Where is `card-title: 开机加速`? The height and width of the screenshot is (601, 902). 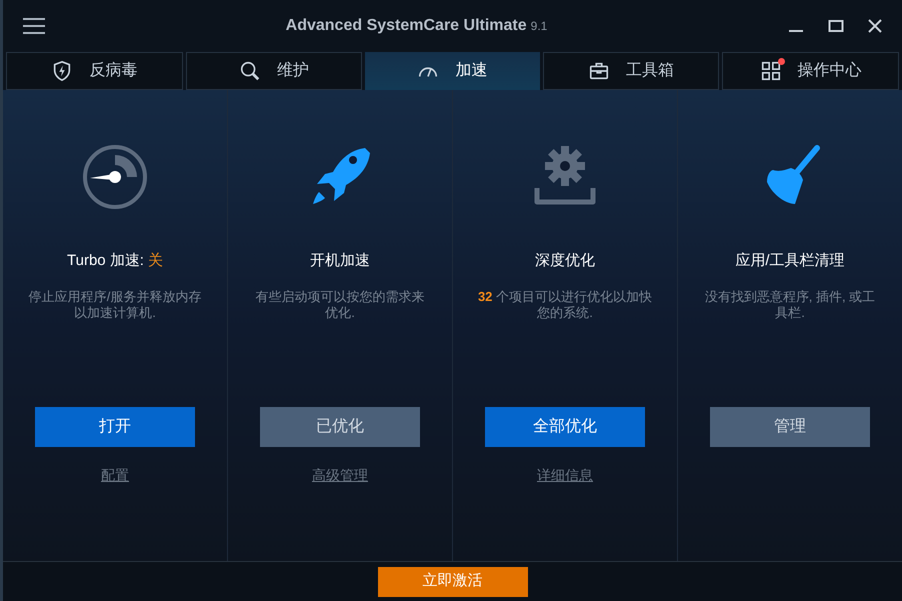 card-title: 开机加速 is located at coordinates (340, 261).